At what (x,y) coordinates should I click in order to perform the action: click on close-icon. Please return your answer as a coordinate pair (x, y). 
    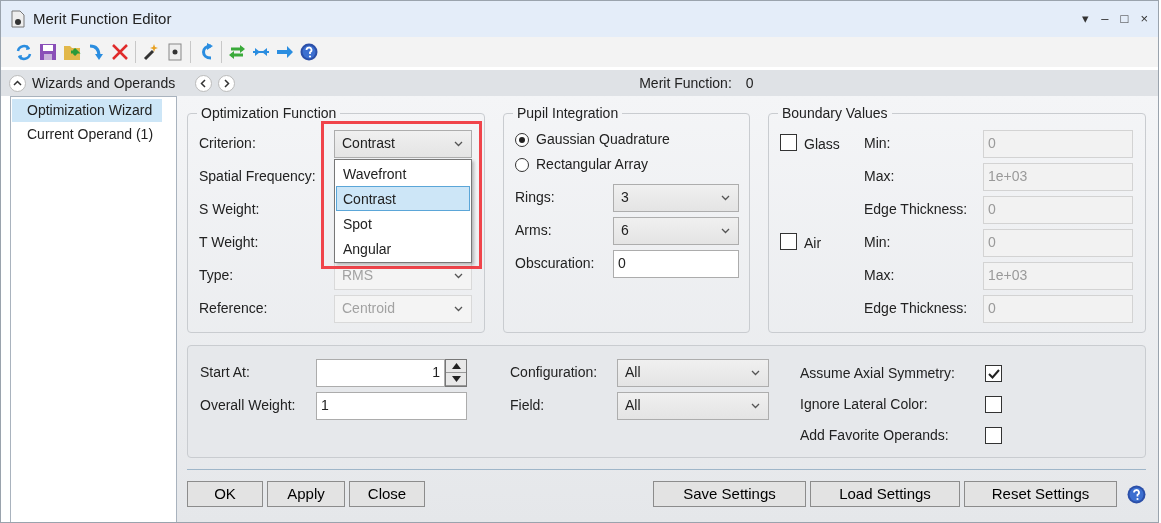
    Looking at the image, I should click on (120, 52).